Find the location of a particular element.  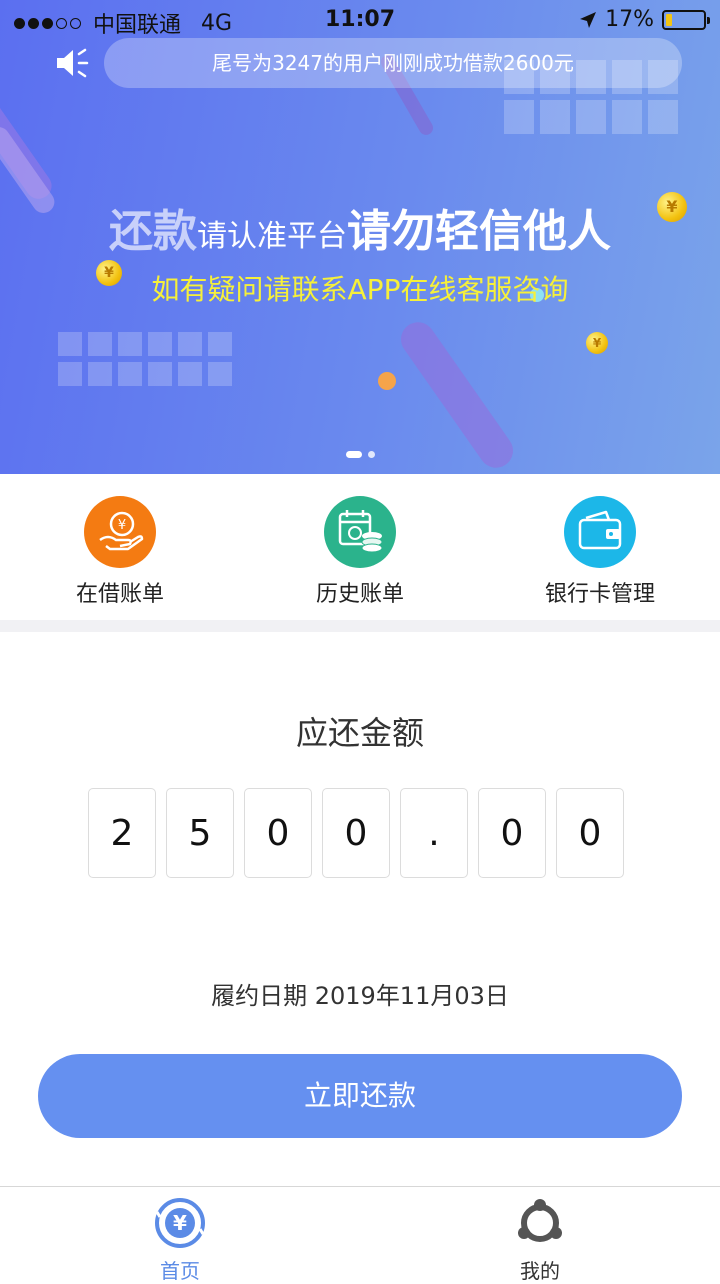

amount-decimal-point: . is located at coordinates (434, 833).